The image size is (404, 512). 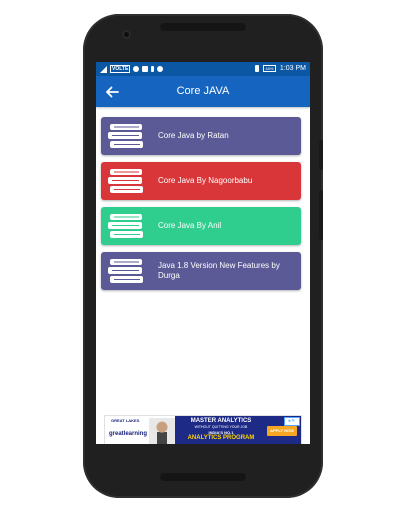 What do you see at coordinates (162, 431) in the screenshot?
I see `ad-person-image` at bounding box center [162, 431].